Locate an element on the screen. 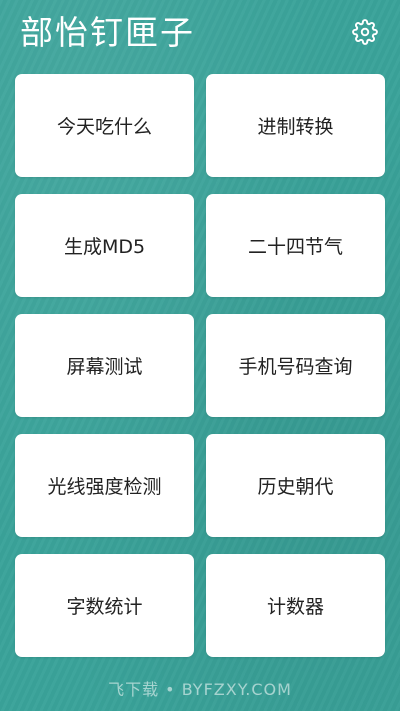  tool-base-conversion: 进制转换 is located at coordinates (295, 125).